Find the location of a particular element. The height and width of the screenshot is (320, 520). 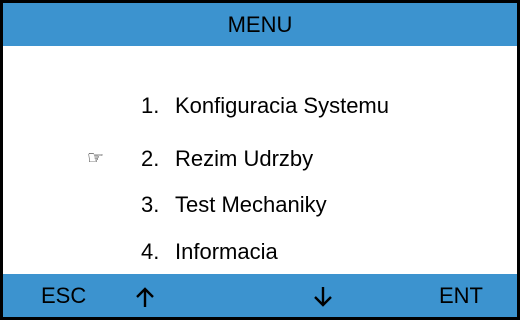

arrow-up-icon is located at coordinates (145, 297).